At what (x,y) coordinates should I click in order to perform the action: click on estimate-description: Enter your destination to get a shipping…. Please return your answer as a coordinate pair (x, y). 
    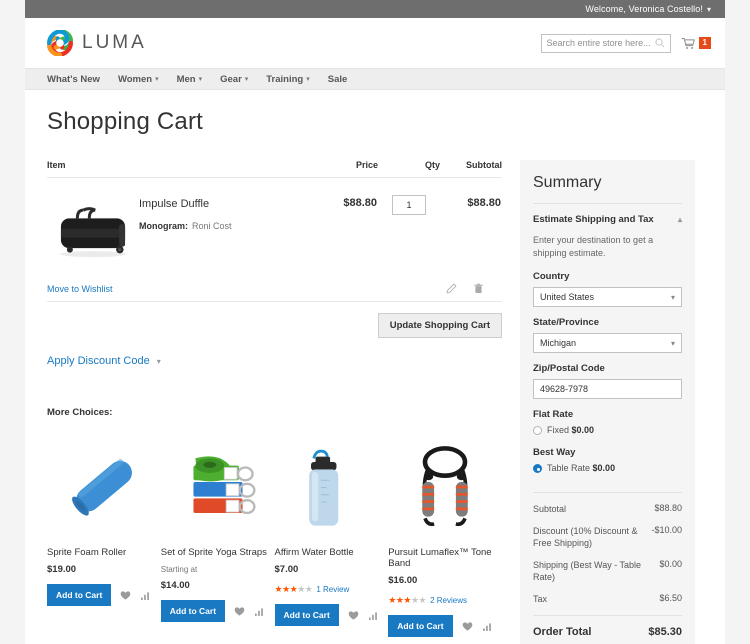
    Looking at the image, I should click on (593, 247).